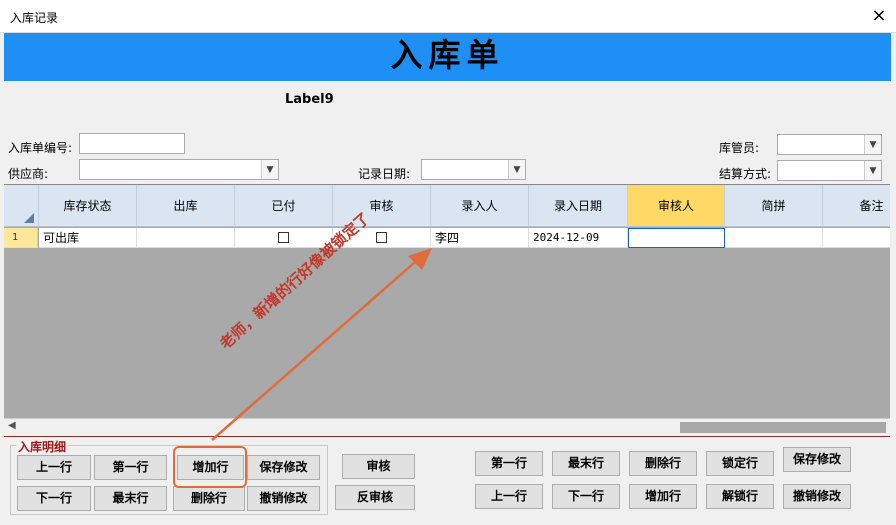  I want to click on grid-corner, so click(21, 206).